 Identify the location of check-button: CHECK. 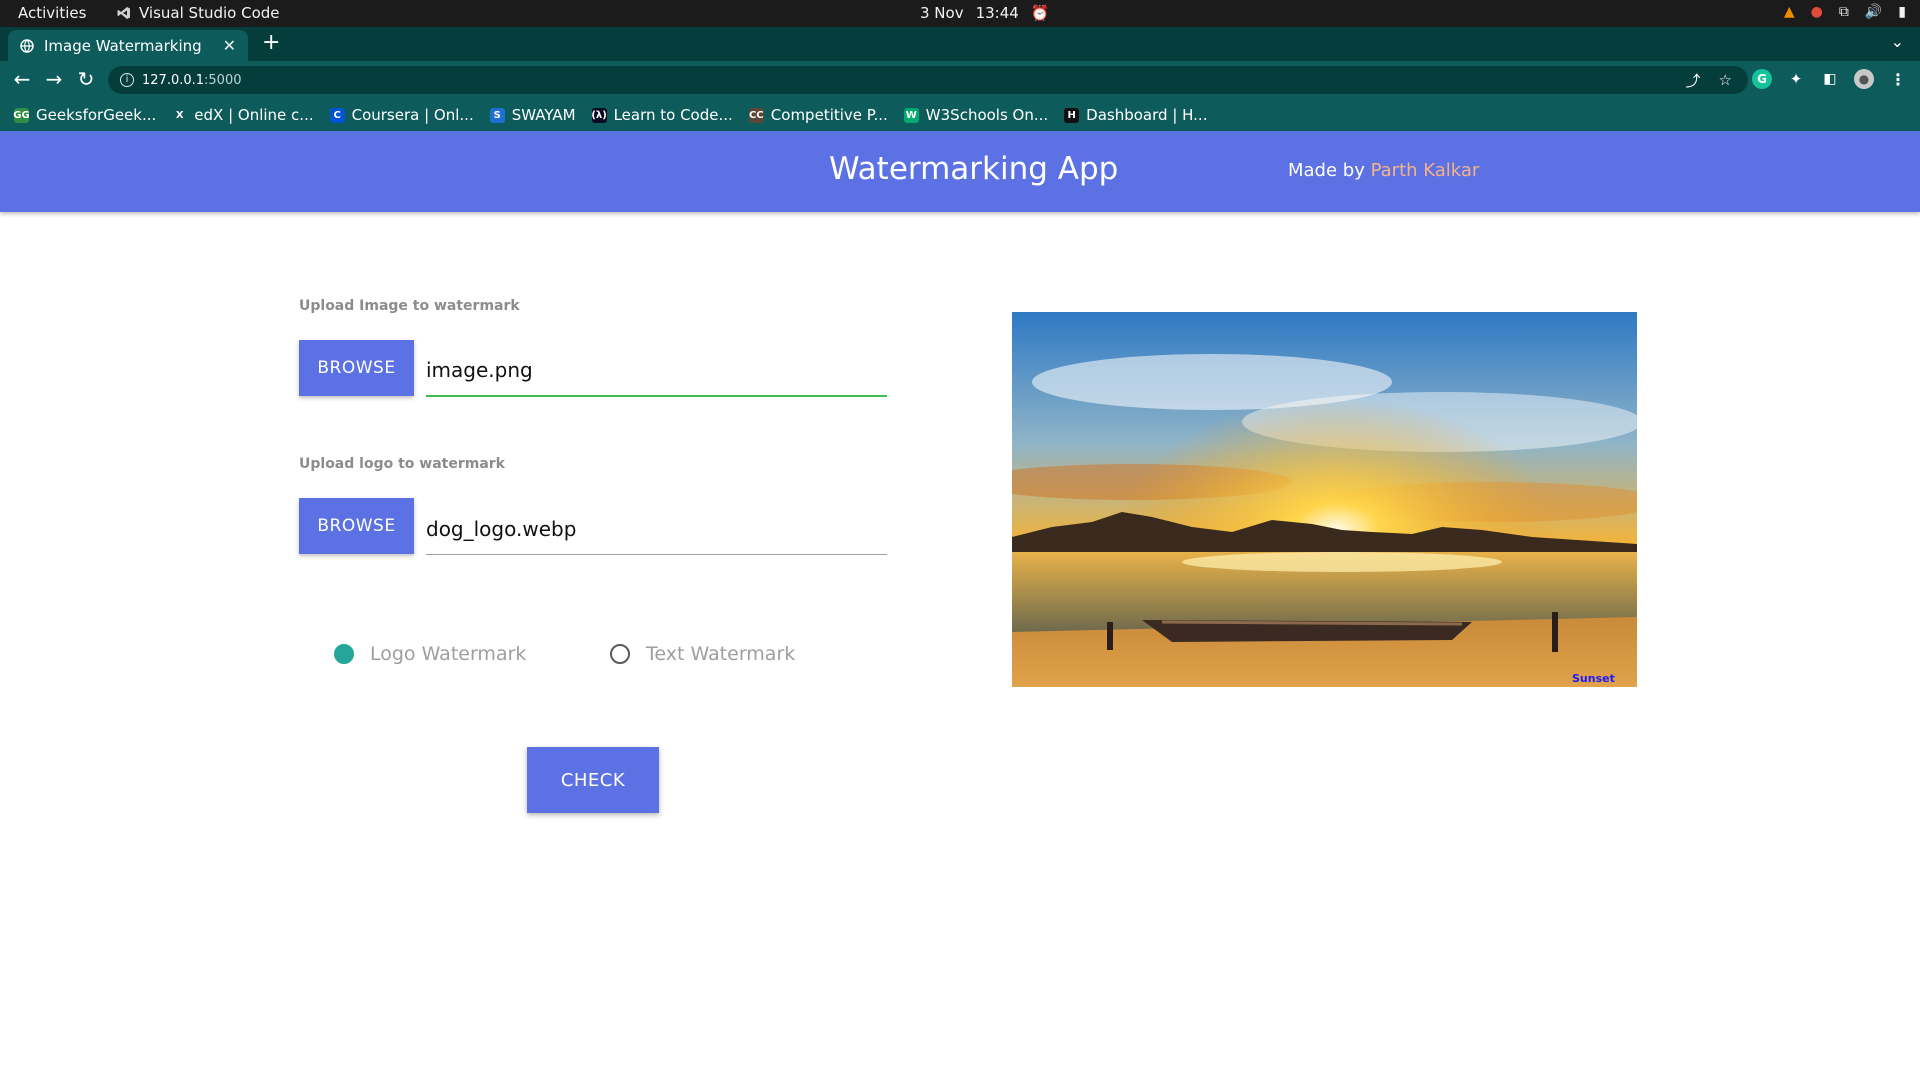
(593, 780).